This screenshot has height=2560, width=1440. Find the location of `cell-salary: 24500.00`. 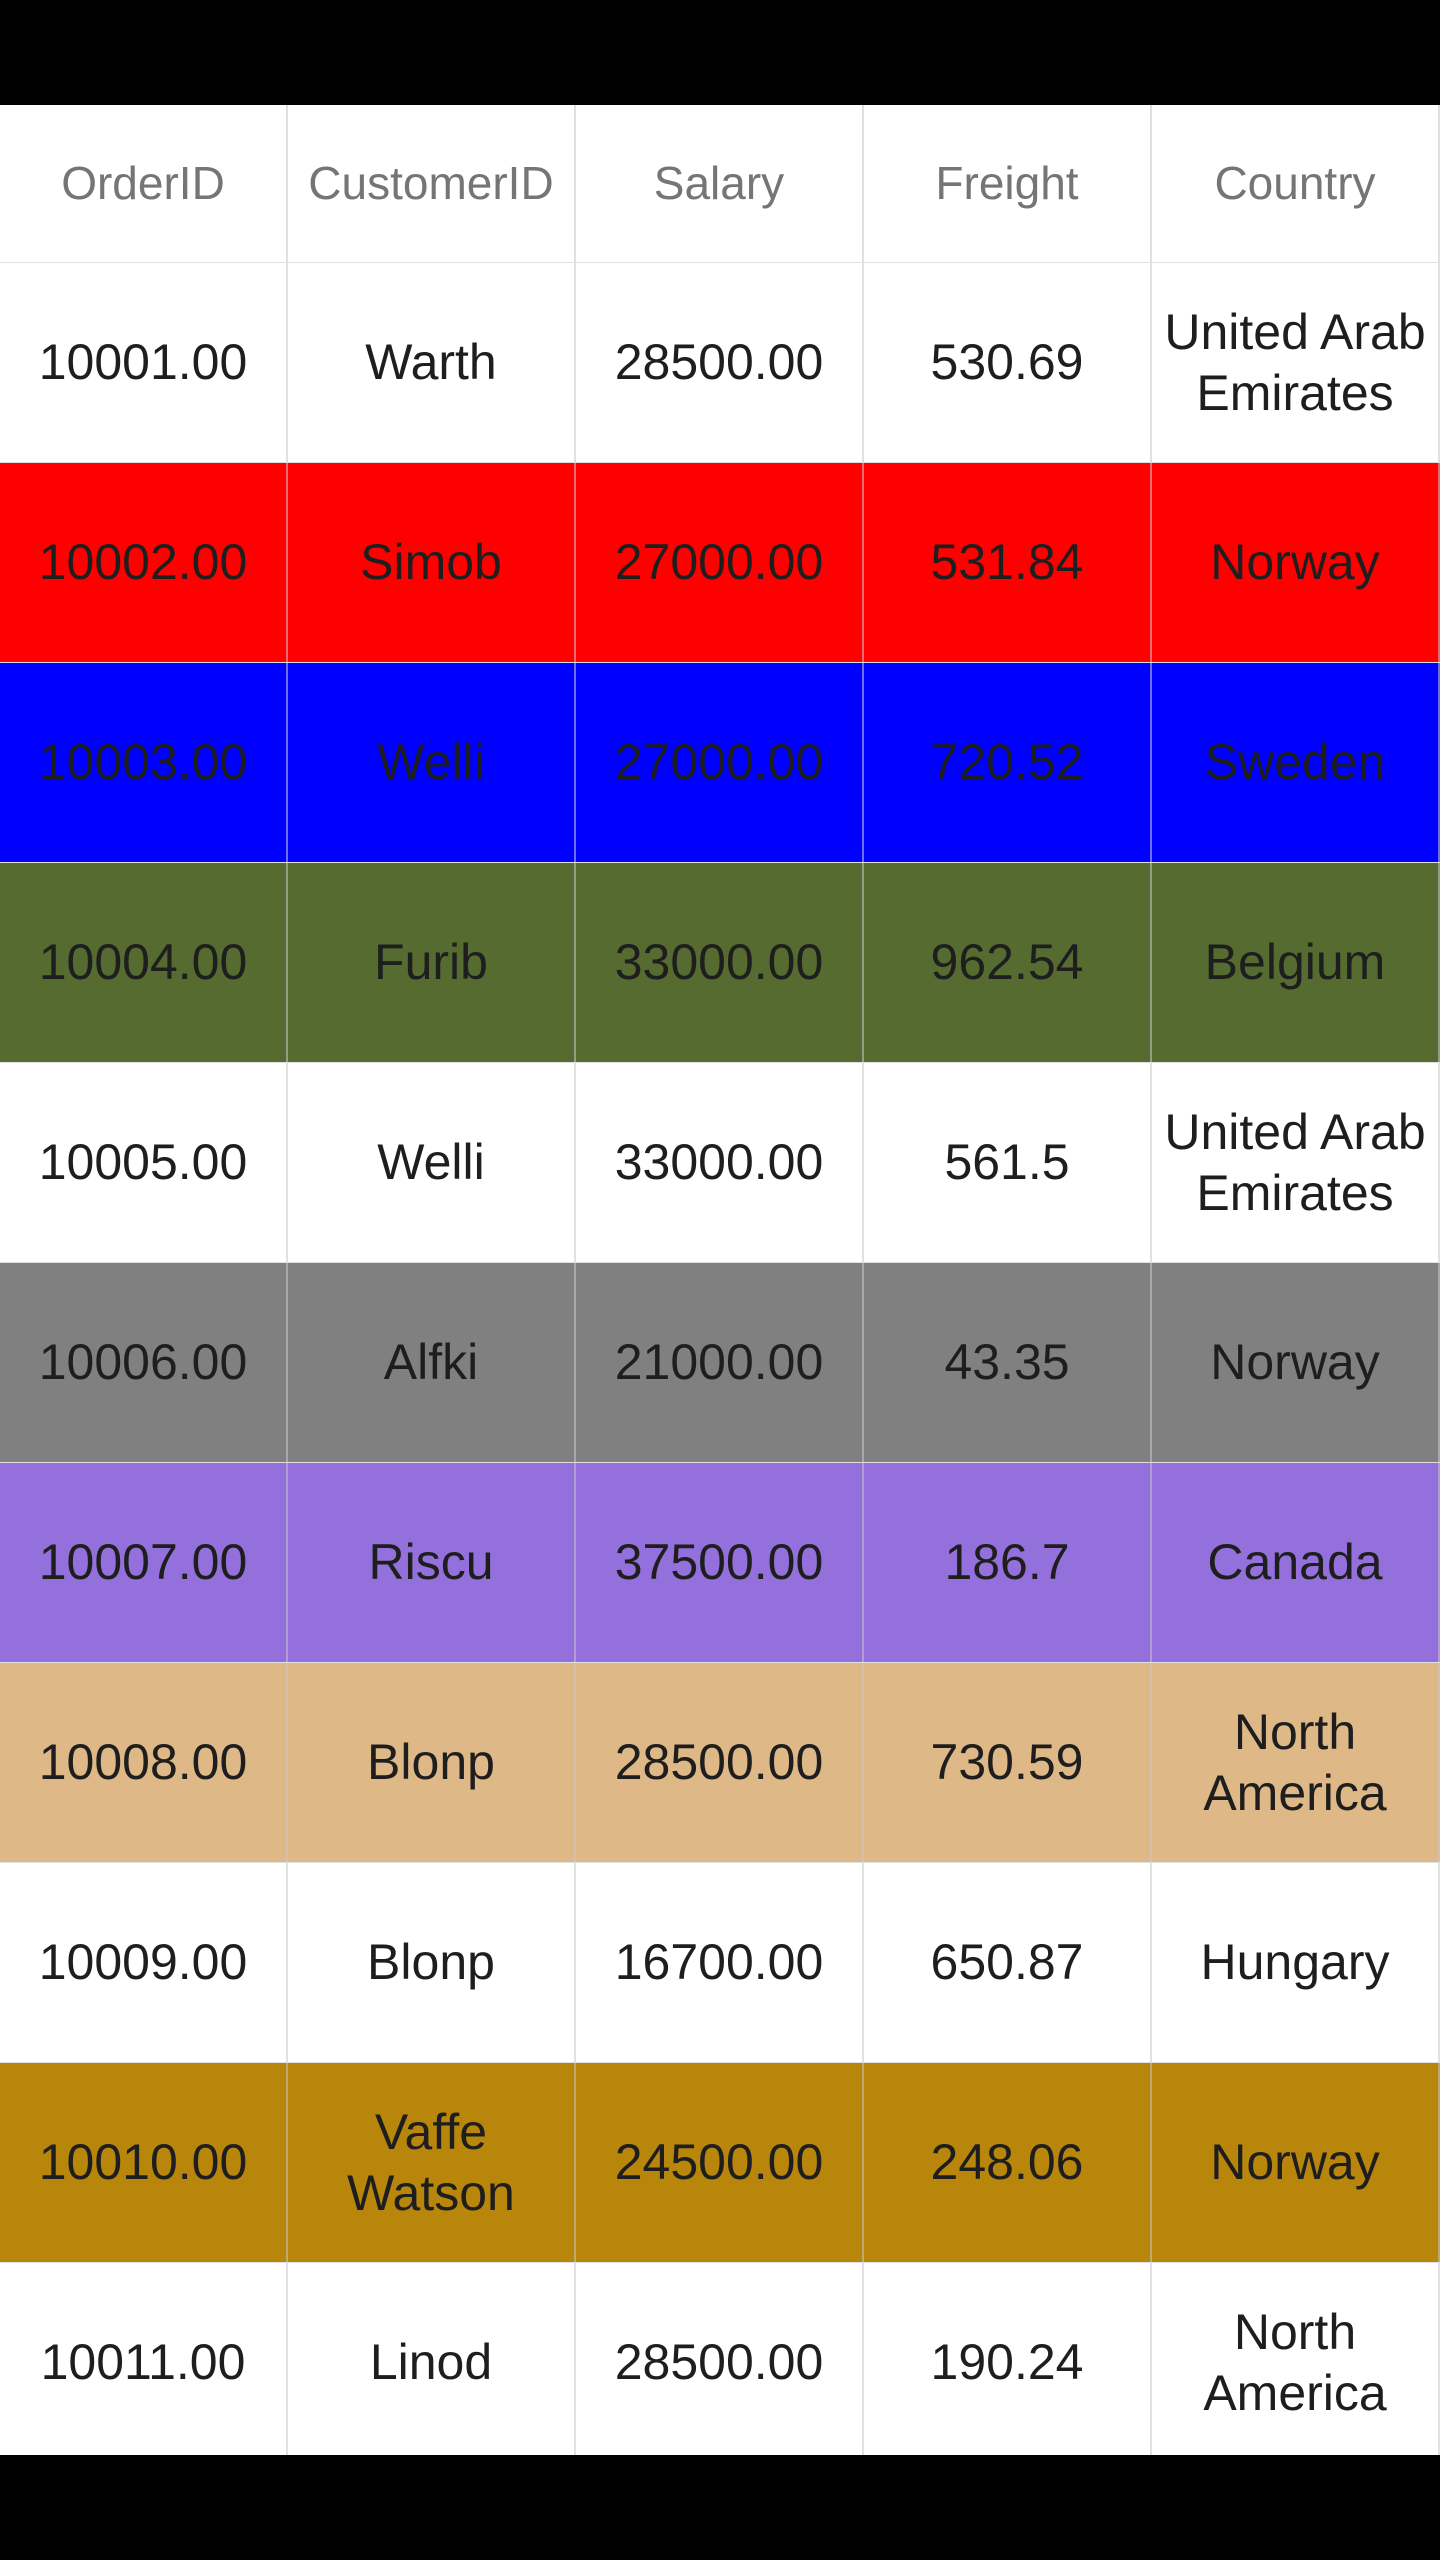

cell-salary: 24500.00 is located at coordinates (720, 2162).